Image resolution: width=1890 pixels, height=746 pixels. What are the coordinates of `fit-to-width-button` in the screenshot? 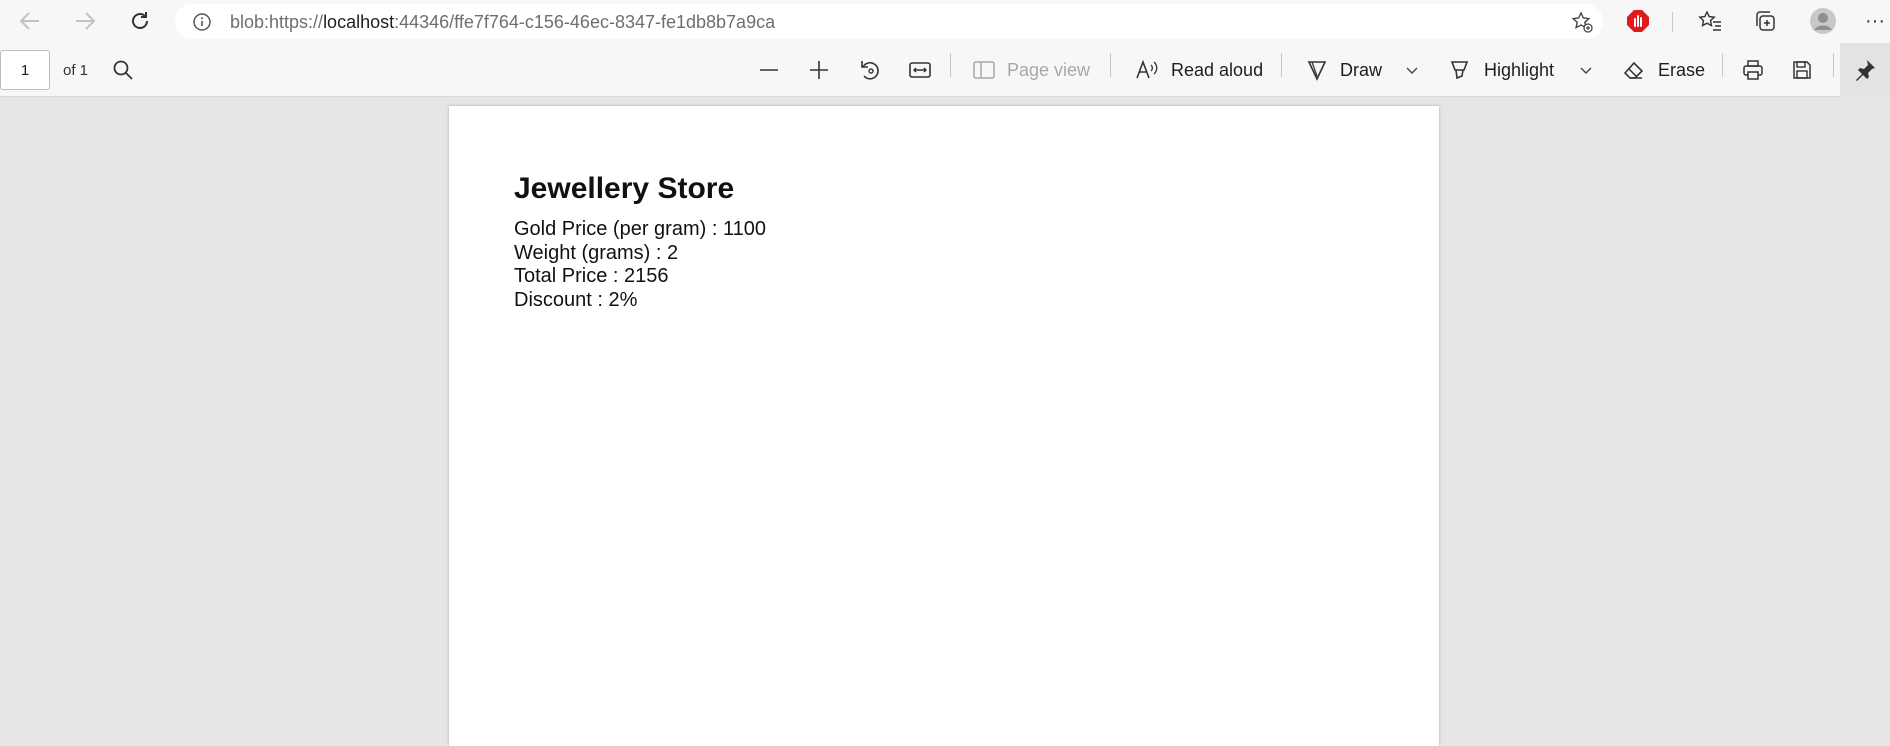 It's located at (920, 70).